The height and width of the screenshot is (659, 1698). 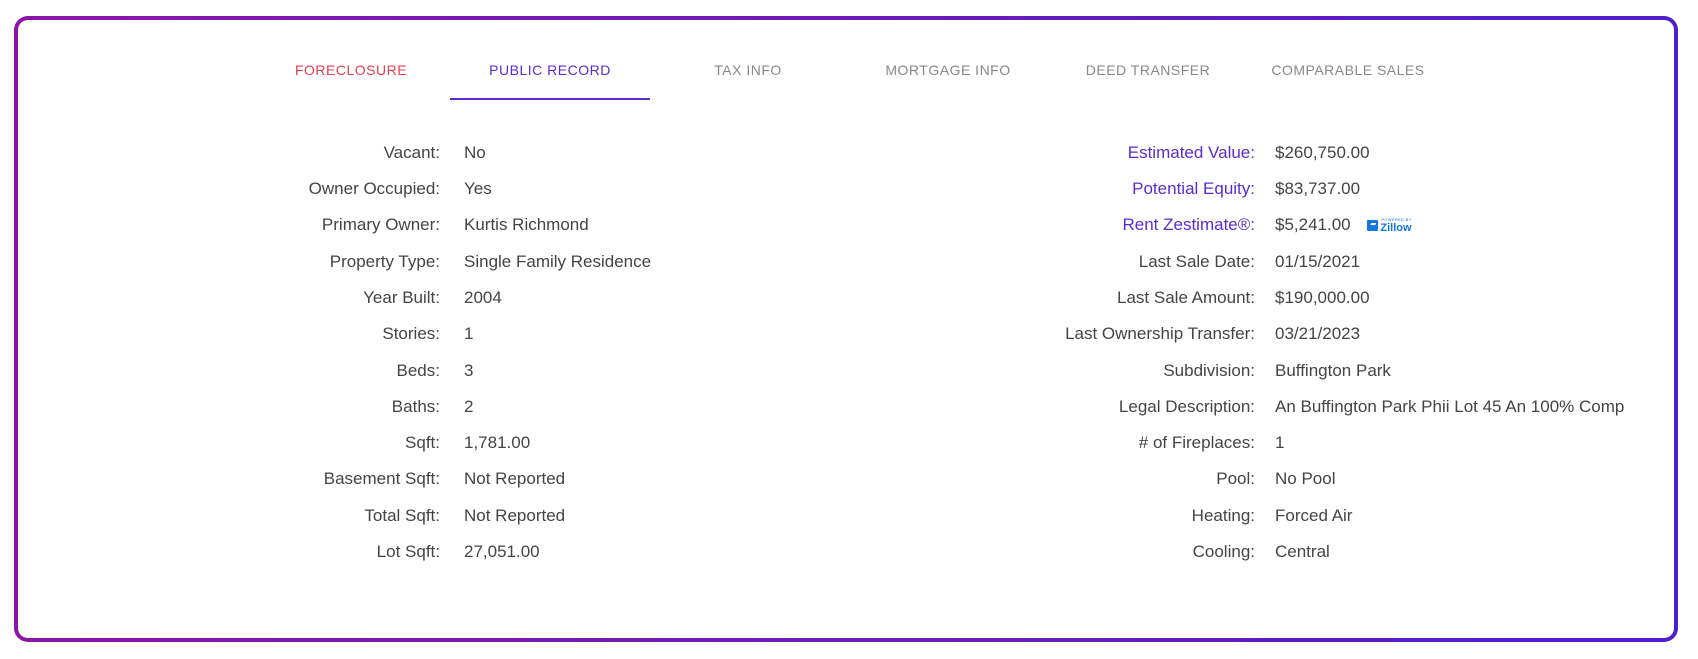 I want to click on heating-value: Forced Air, so click(x=1314, y=515).